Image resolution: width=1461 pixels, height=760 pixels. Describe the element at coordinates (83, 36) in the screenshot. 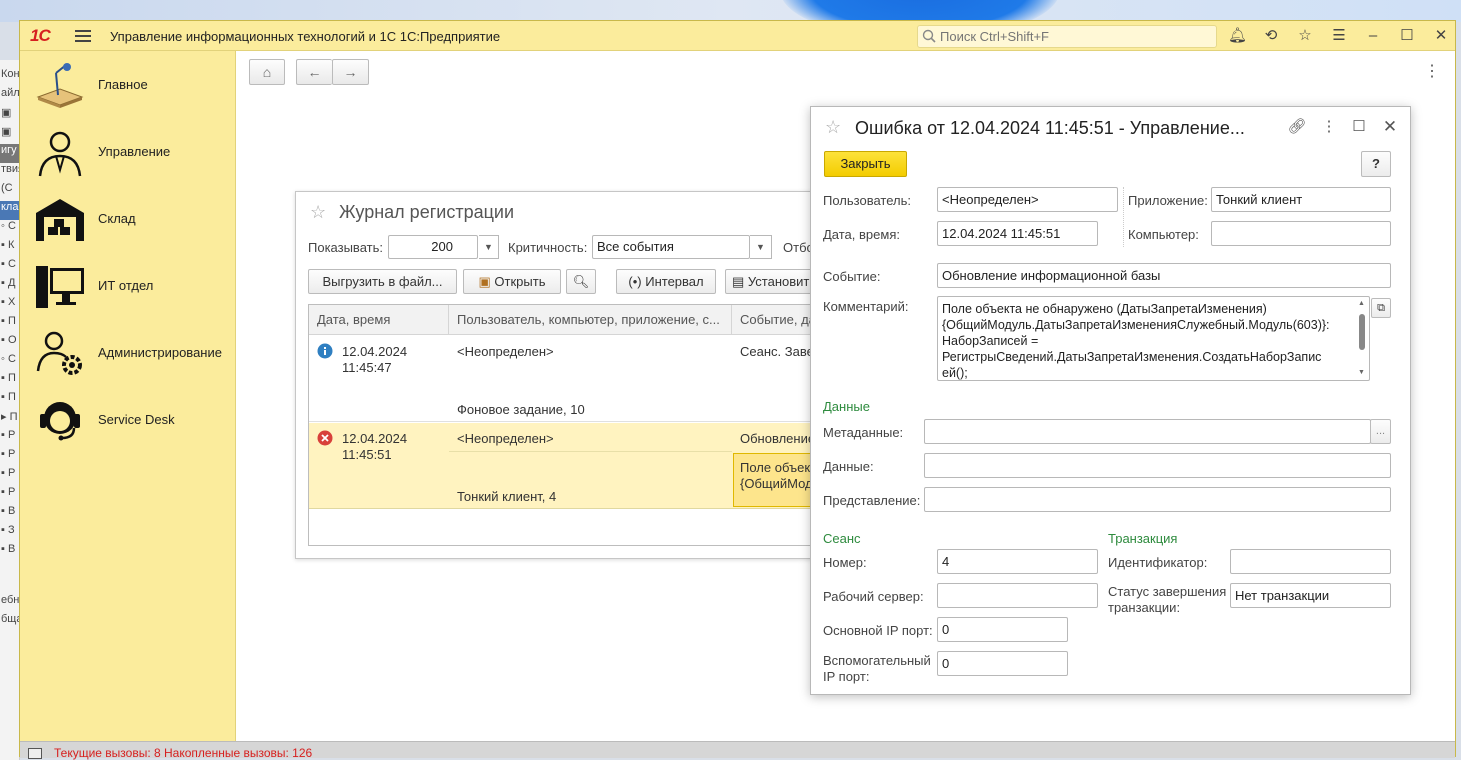

I see `main-menu-icon` at that location.